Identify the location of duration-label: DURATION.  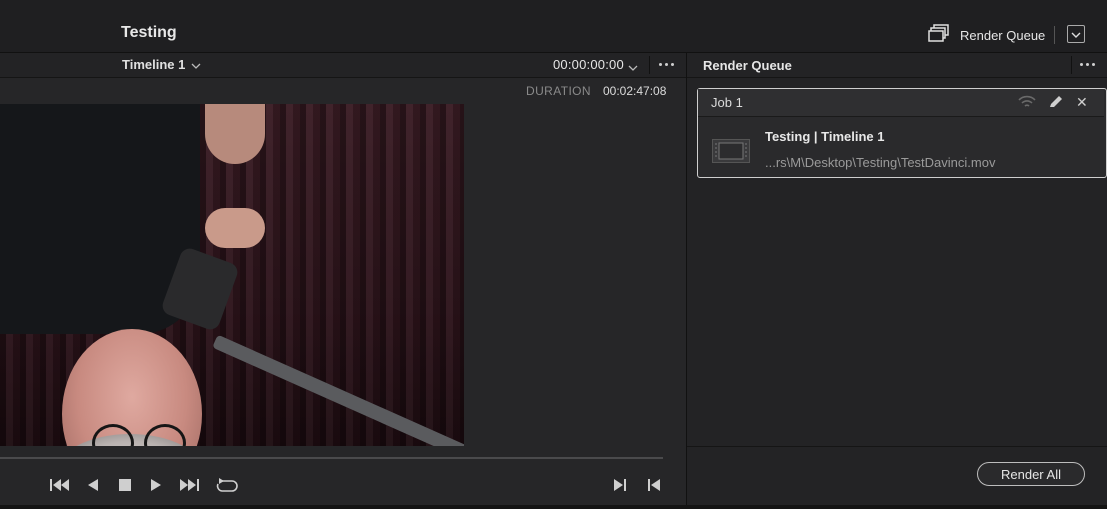
(558, 91).